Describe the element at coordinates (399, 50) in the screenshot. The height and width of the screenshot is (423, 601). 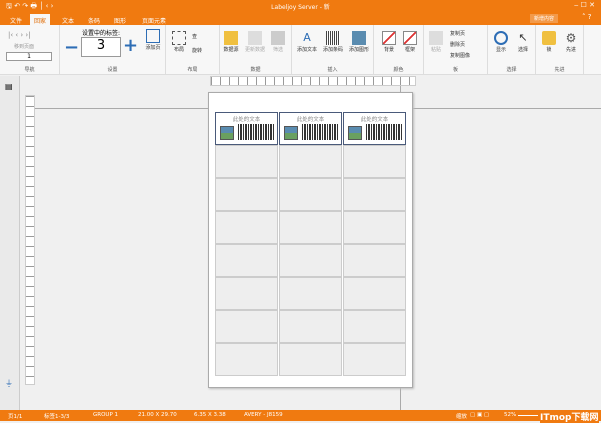
I see `group-color: 背景 框架 颜色` at that location.